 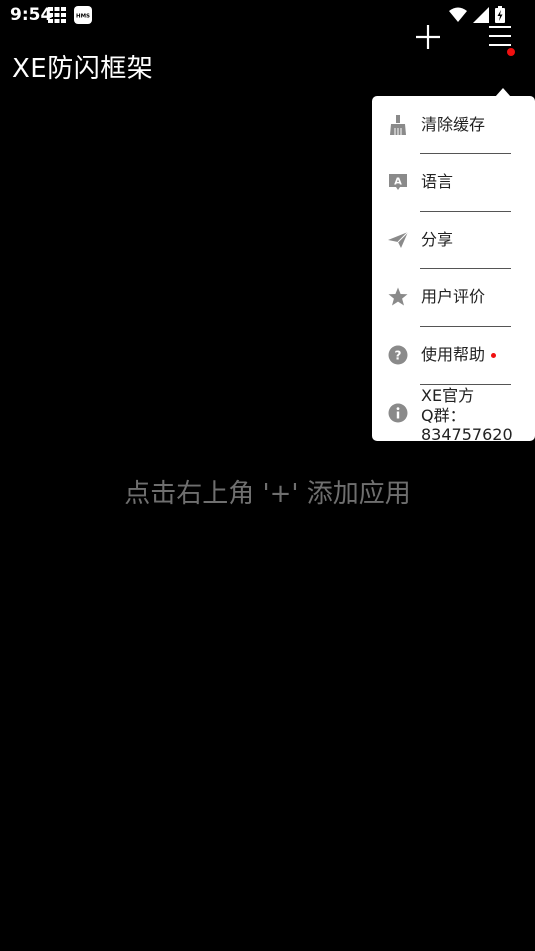 What do you see at coordinates (83, 69) in the screenshot?
I see `app-title: XE防闪框架` at bounding box center [83, 69].